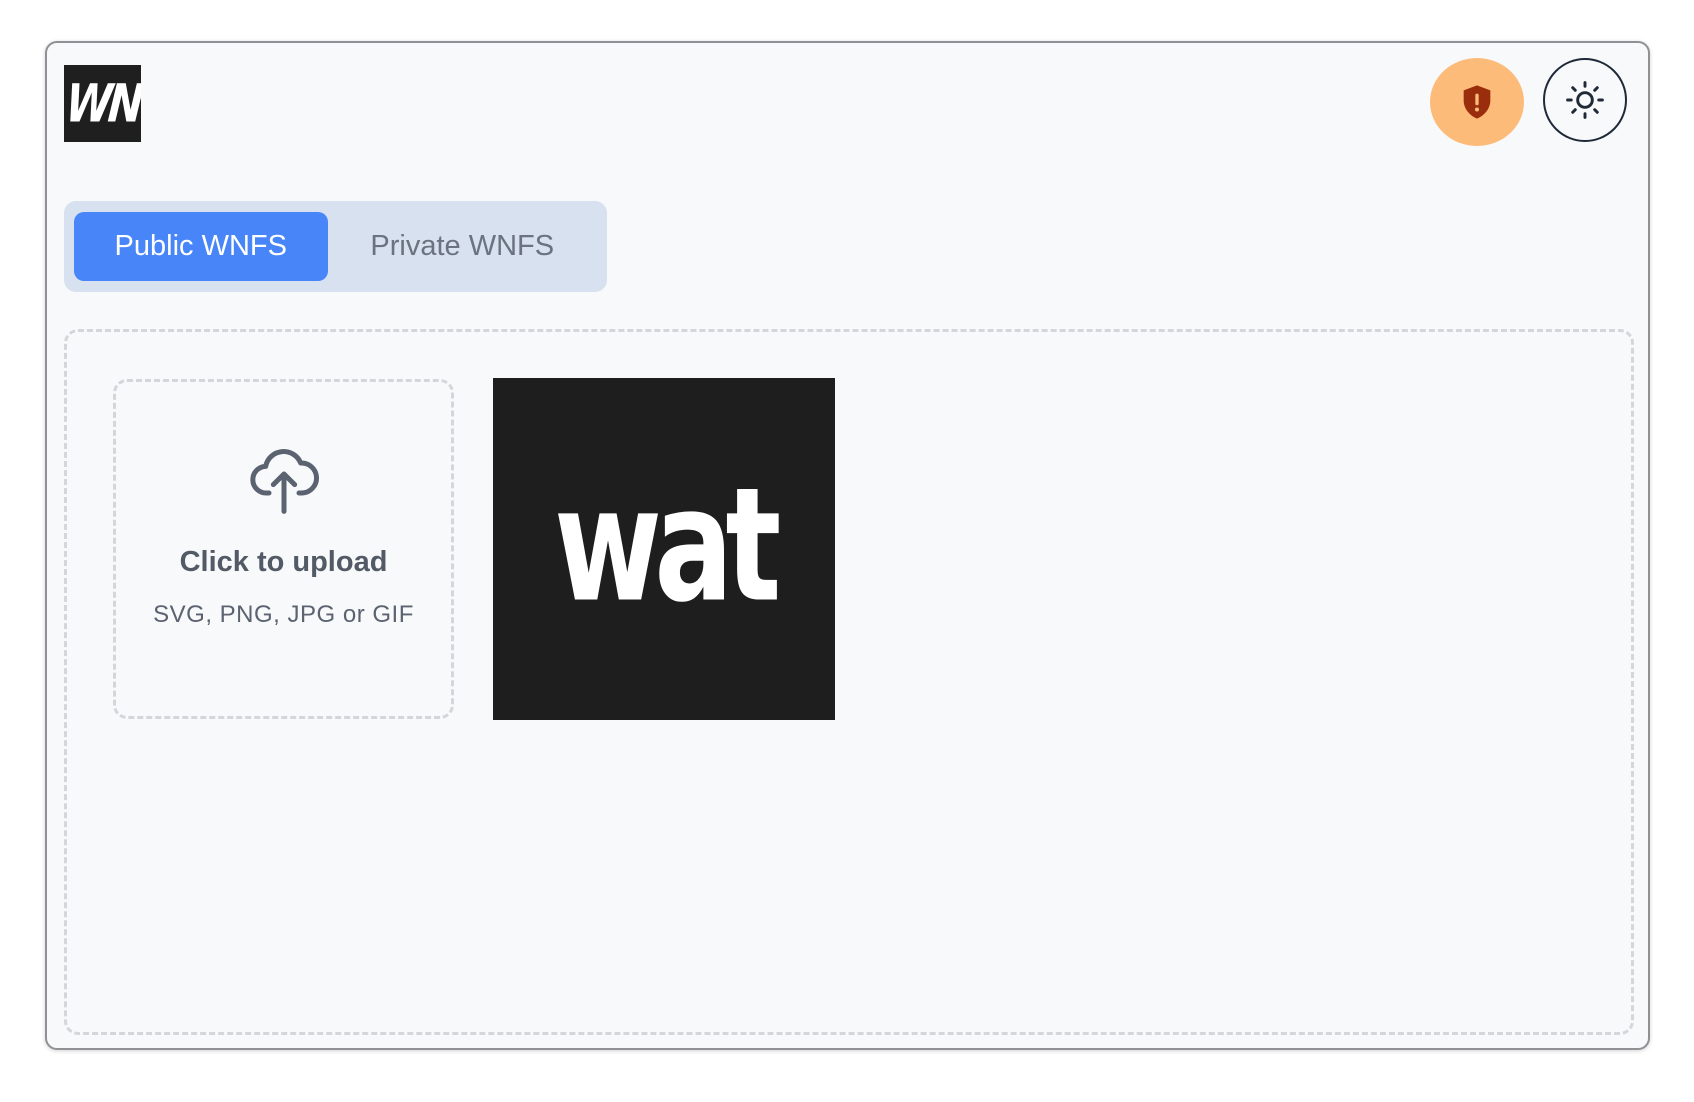 The height and width of the screenshot is (1102, 1694). I want to click on app-logo: WN, so click(102, 103).